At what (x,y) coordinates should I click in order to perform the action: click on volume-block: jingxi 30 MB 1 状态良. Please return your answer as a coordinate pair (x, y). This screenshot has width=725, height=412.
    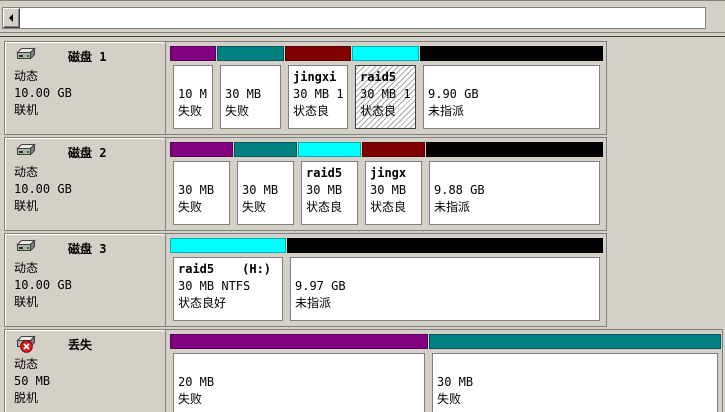
    Looking at the image, I should click on (318, 88).